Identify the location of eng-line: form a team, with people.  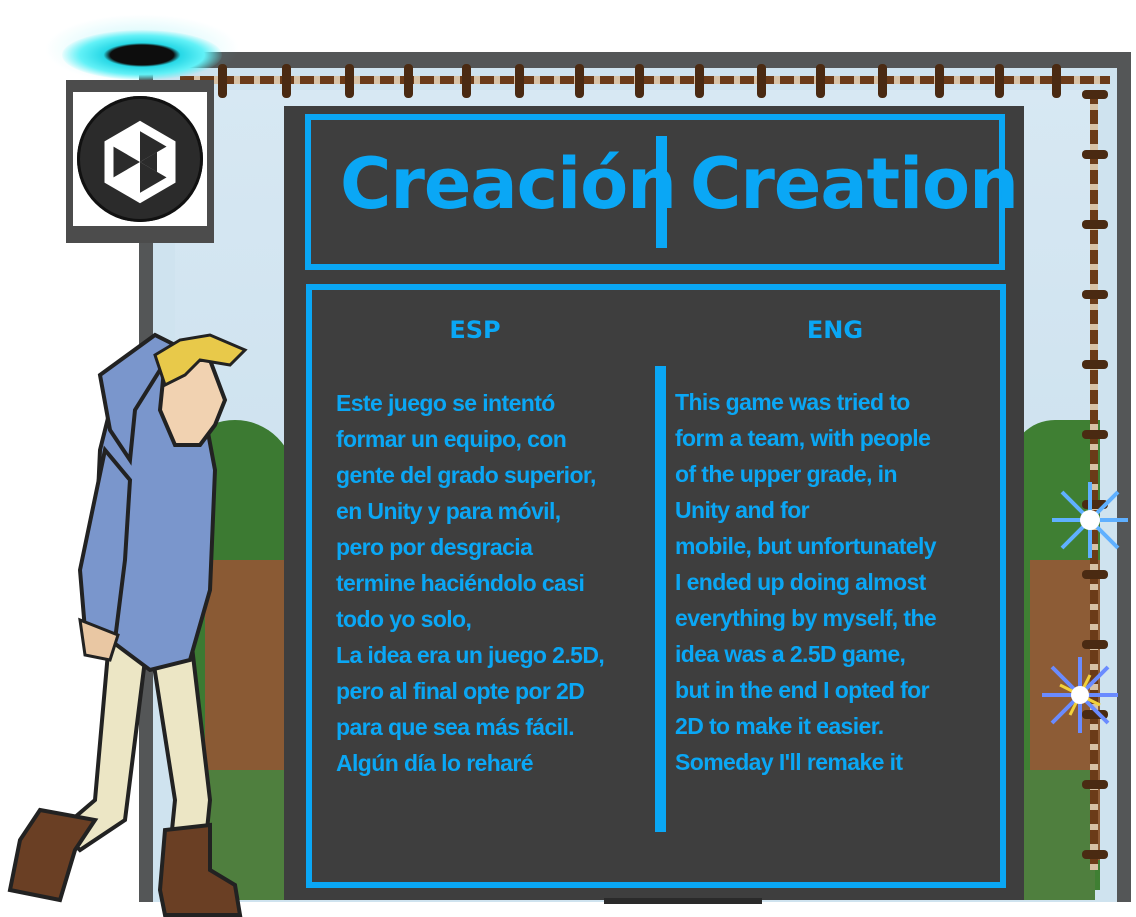
(803, 438).